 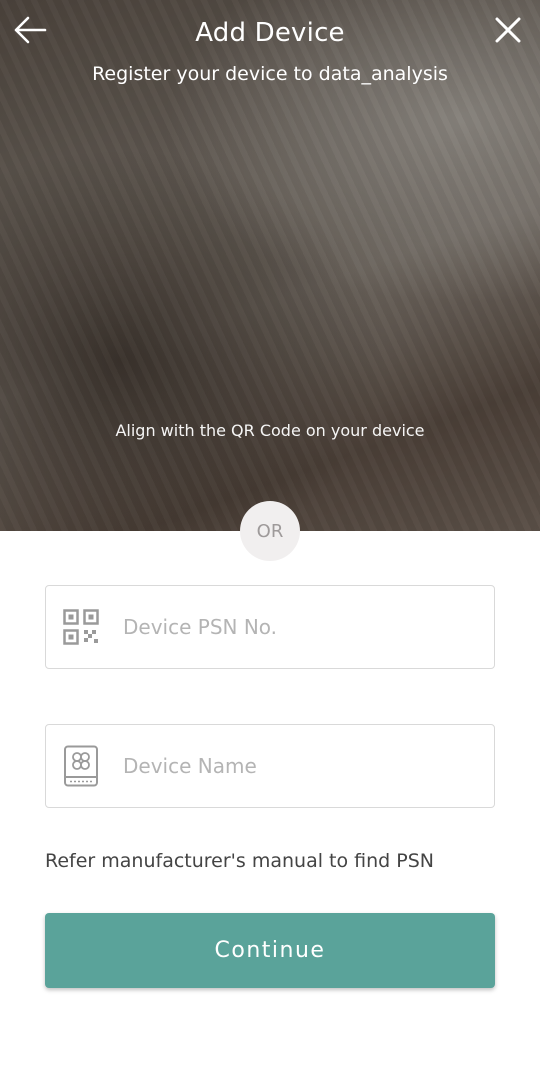 I want to click on psn-field, so click(x=270, y=627).